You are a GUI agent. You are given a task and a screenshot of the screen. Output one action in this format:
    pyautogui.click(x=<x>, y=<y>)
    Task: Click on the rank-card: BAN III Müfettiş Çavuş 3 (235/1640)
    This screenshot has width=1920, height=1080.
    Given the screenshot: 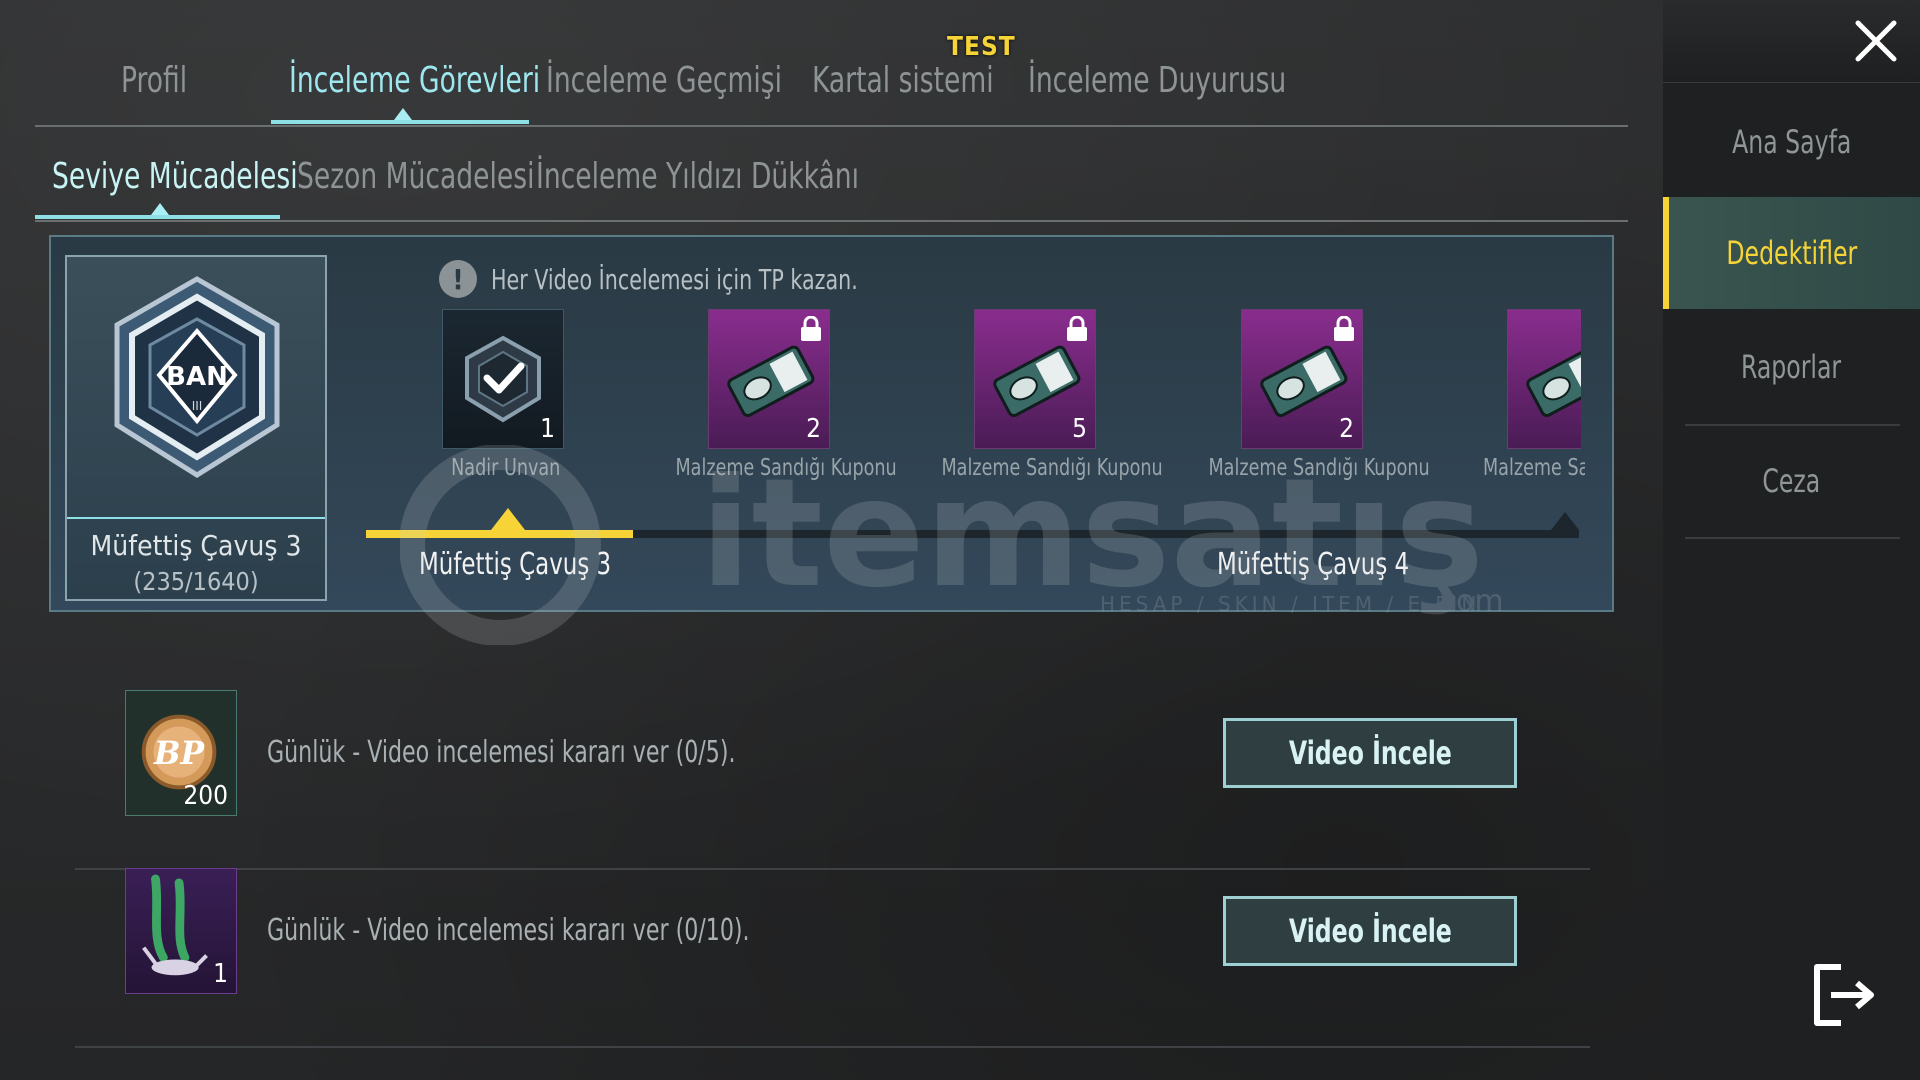 What is the action you would take?
    pyautogui.click(x=196, y=428)
    